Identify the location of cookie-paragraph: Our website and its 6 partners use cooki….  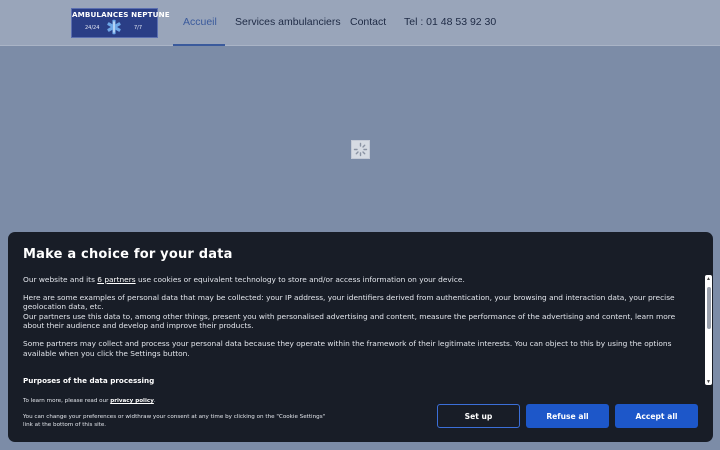
(359, 280).